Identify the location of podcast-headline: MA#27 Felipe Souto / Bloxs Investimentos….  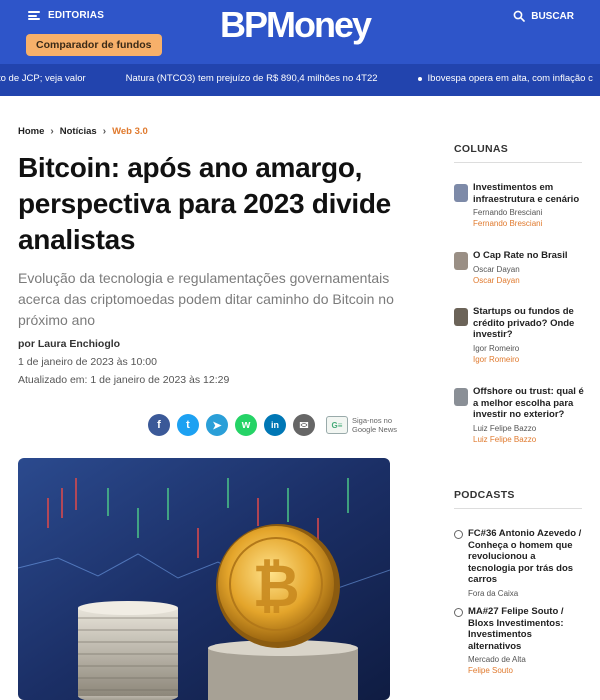
(526, 629).